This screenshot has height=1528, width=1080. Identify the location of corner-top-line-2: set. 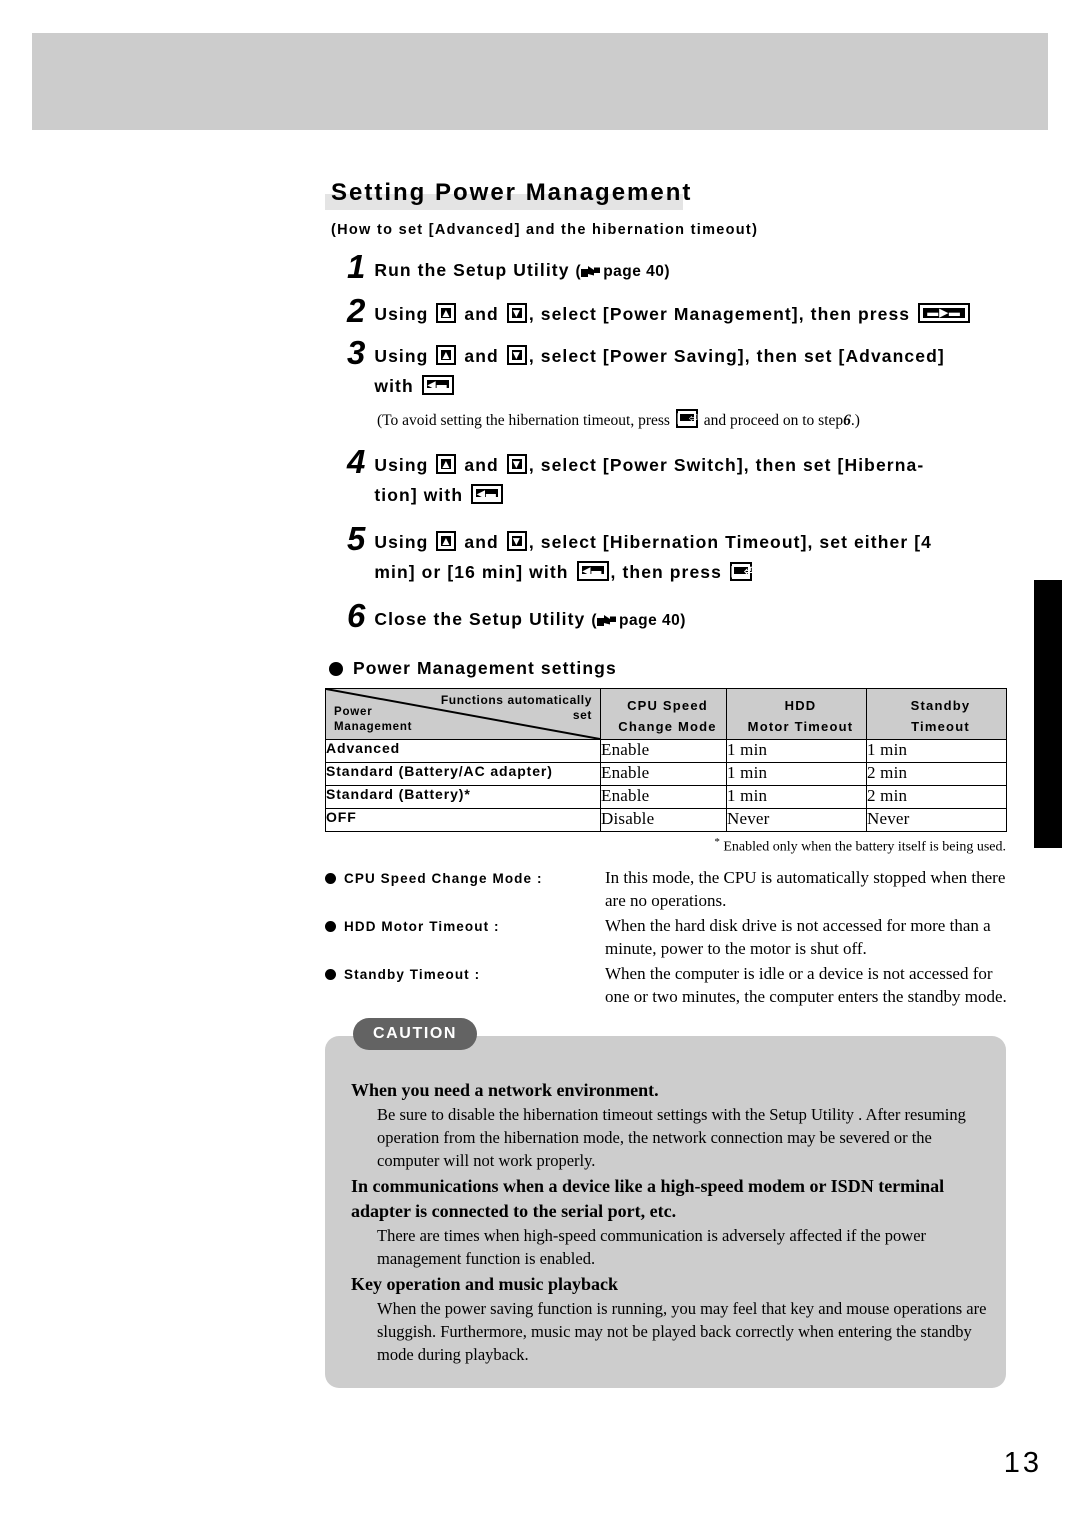
(582, 715).